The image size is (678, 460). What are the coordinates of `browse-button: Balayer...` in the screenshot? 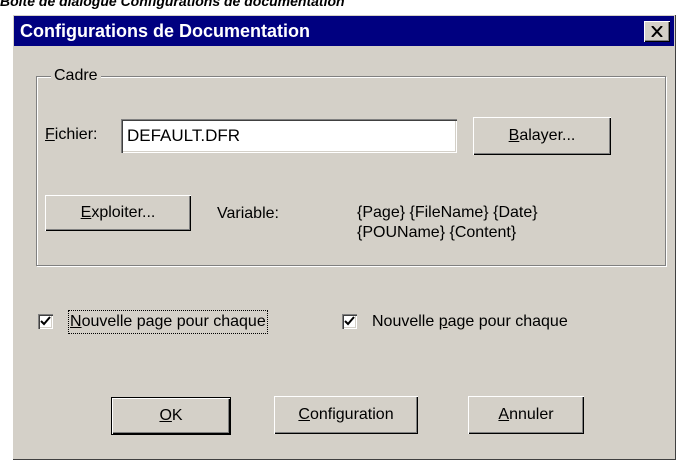 It's located at (542, 136).